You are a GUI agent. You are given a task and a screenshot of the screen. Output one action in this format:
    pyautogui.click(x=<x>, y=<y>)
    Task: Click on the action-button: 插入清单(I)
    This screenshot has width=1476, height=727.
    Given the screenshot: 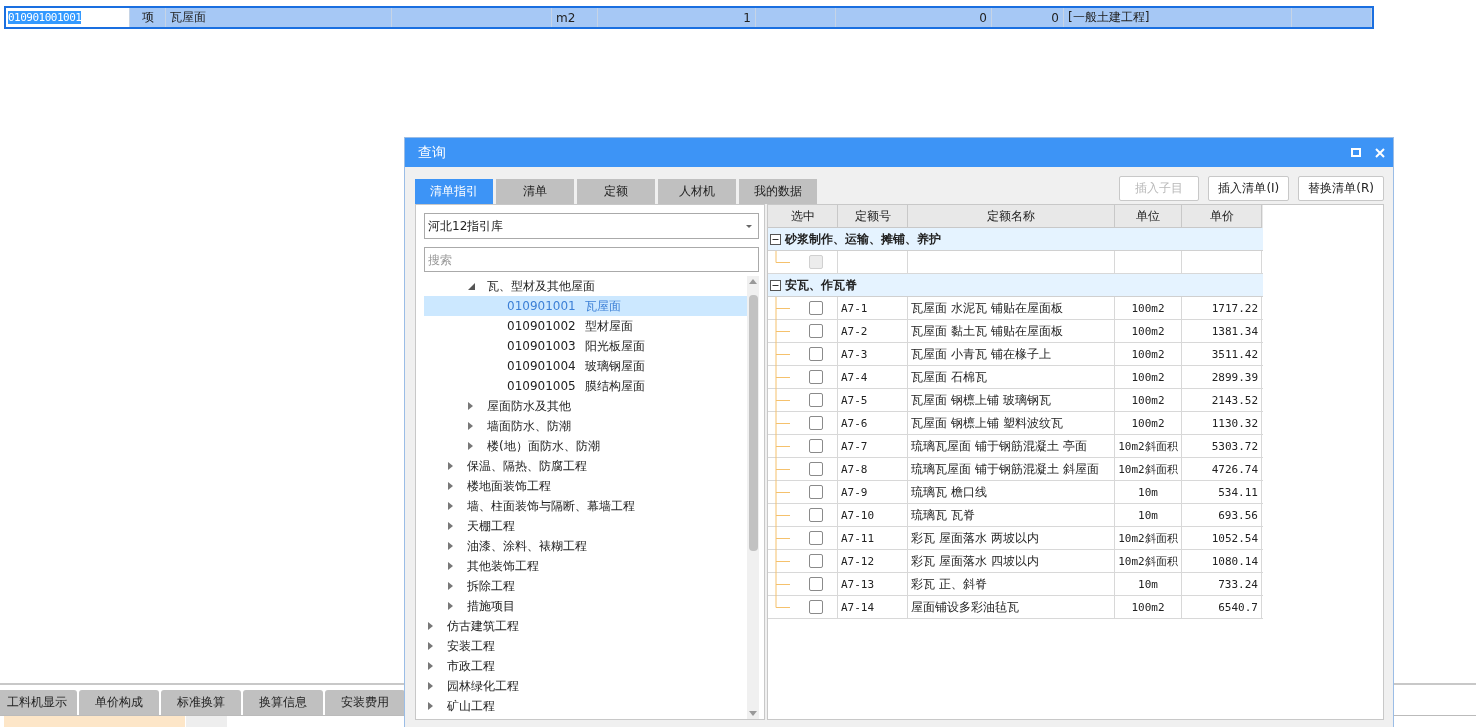 What is the action you would take?
    pyautogui.click(x=1249, y=188)
    